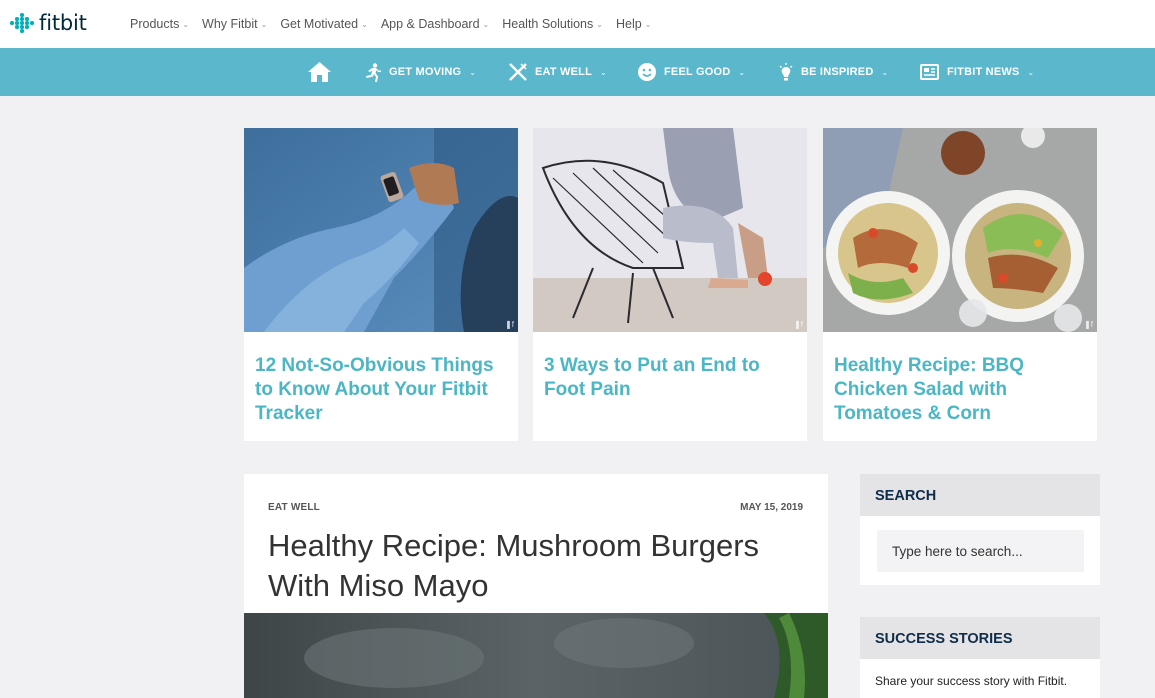 The image size is (1155, 698). What do you see at coordinates (628, 24) in the screenshot?
I see `menu-label: Help` at bounding box center [628, 24].